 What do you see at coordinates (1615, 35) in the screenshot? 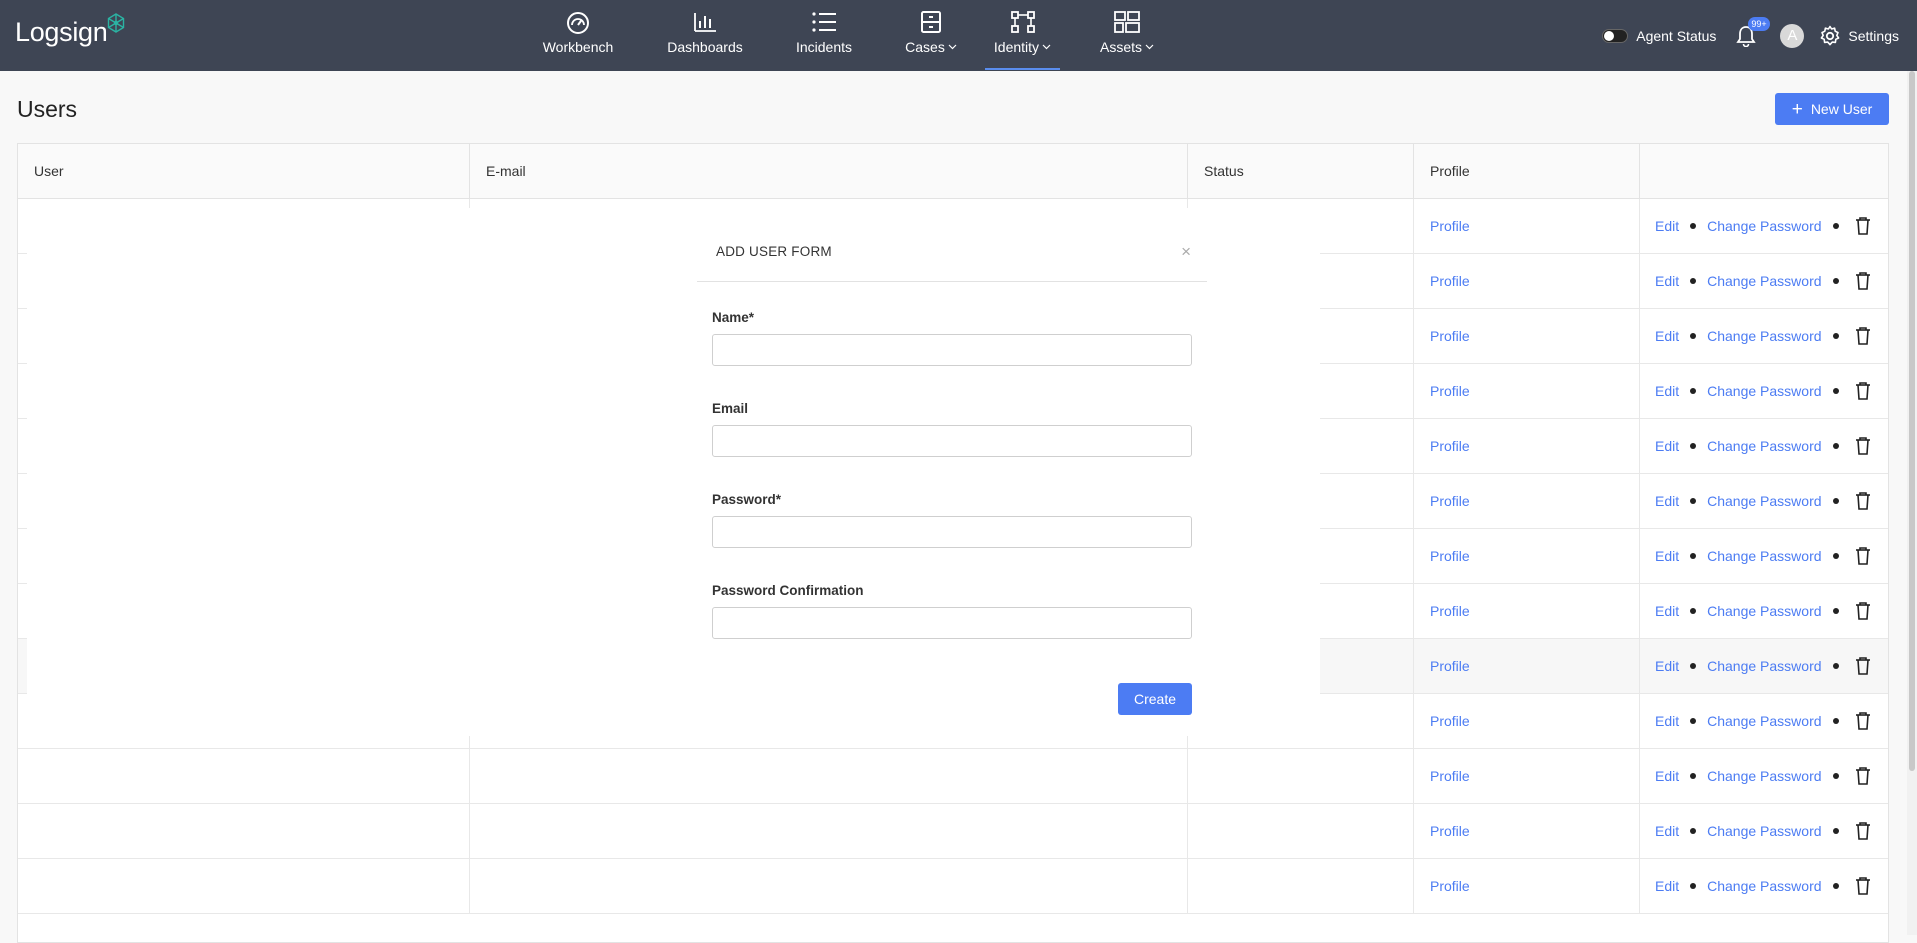
I see `agent-status-toggle` at bounding box center [1615, 35].